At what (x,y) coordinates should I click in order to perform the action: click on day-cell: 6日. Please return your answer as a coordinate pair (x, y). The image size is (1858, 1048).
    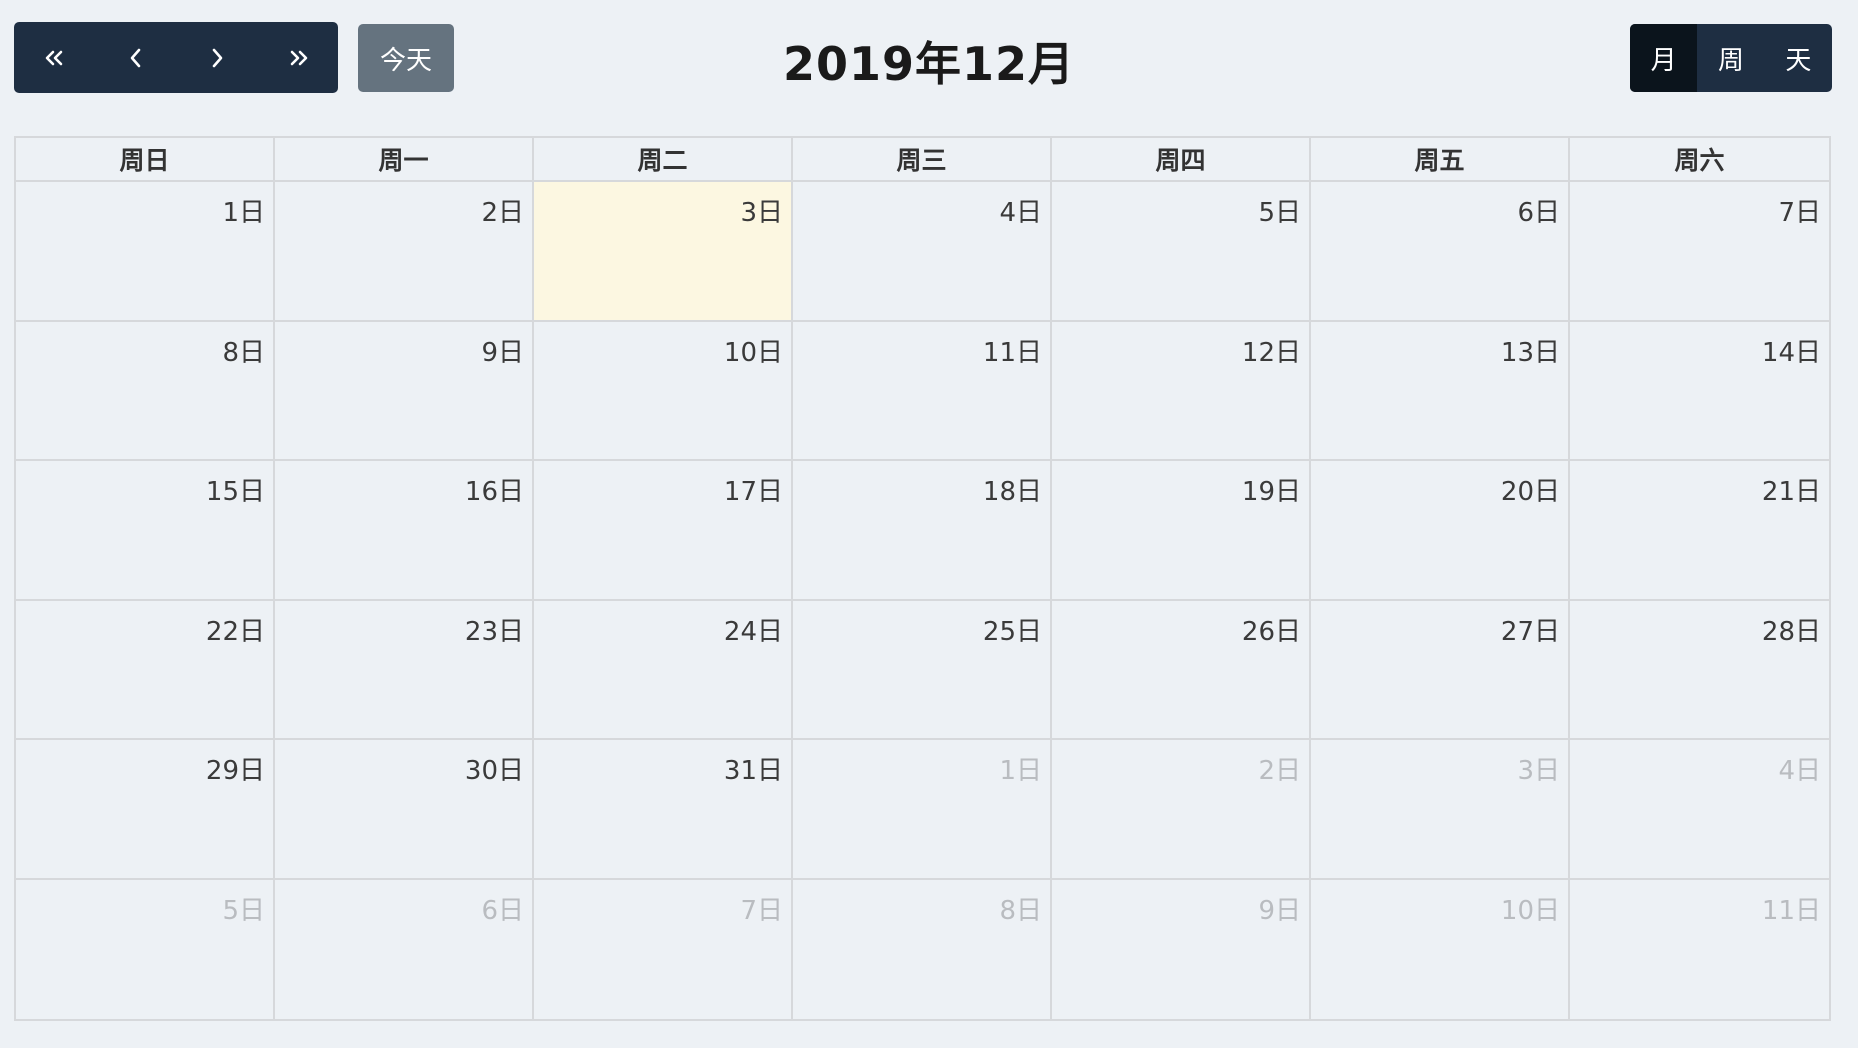
    Looking at the image, I should click on (1440, 252).